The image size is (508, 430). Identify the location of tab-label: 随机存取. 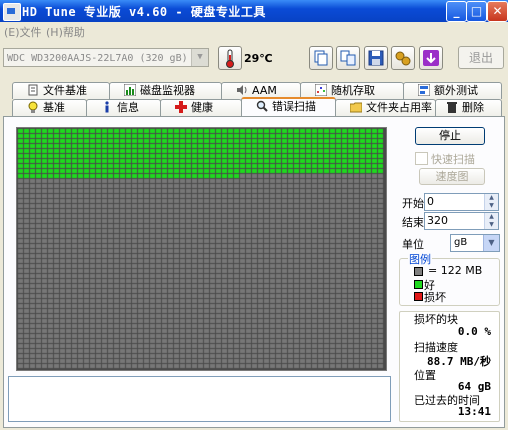
(353, 90).